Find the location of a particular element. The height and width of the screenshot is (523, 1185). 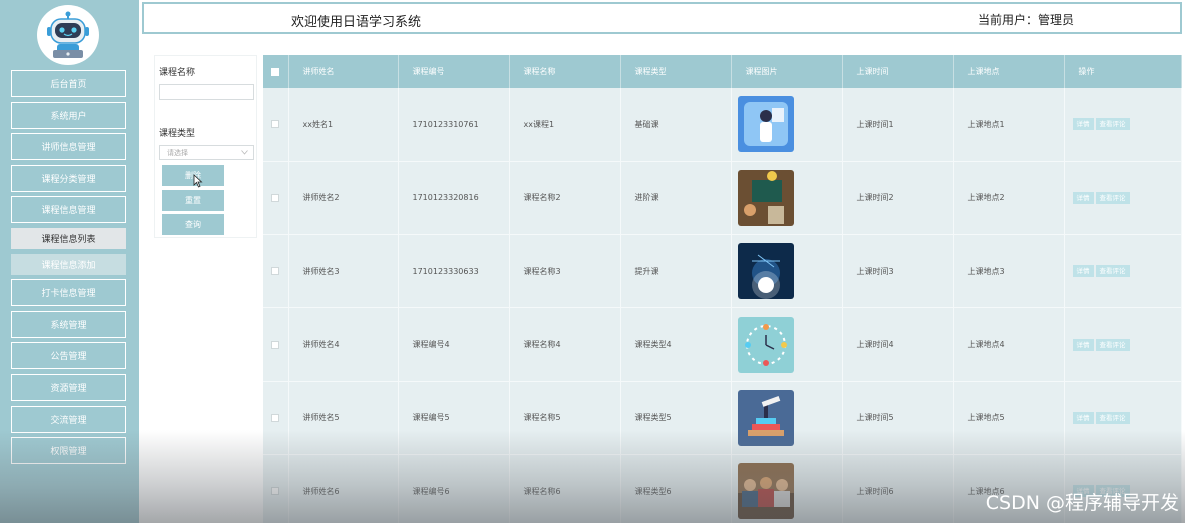

sidebar-item-4: 课程信息管理 is located at coordinates (68, 210).